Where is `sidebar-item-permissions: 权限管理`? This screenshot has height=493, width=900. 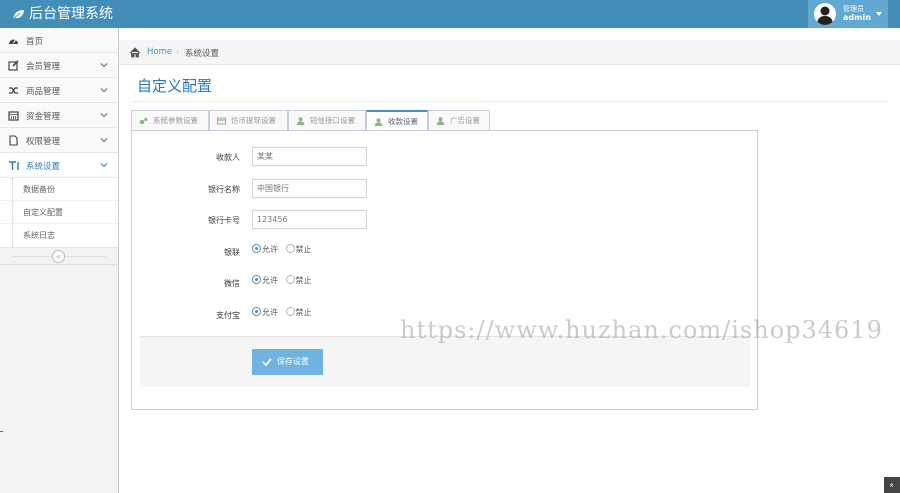 sidebar-item-permissions: 权限管理 is located at coordinates (59, 140).